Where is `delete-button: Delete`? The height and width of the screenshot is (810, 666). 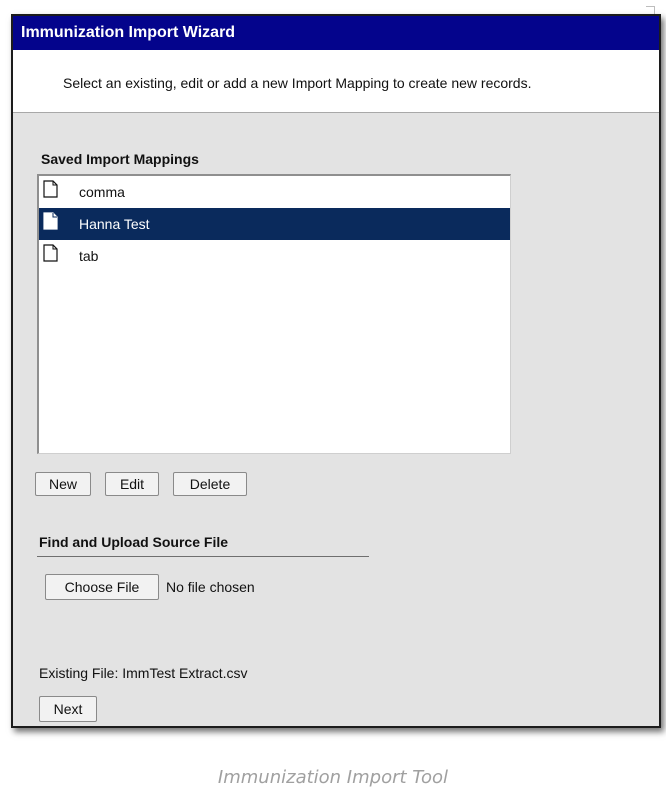
delete-button: Delete is located at coordinates (210, 484).